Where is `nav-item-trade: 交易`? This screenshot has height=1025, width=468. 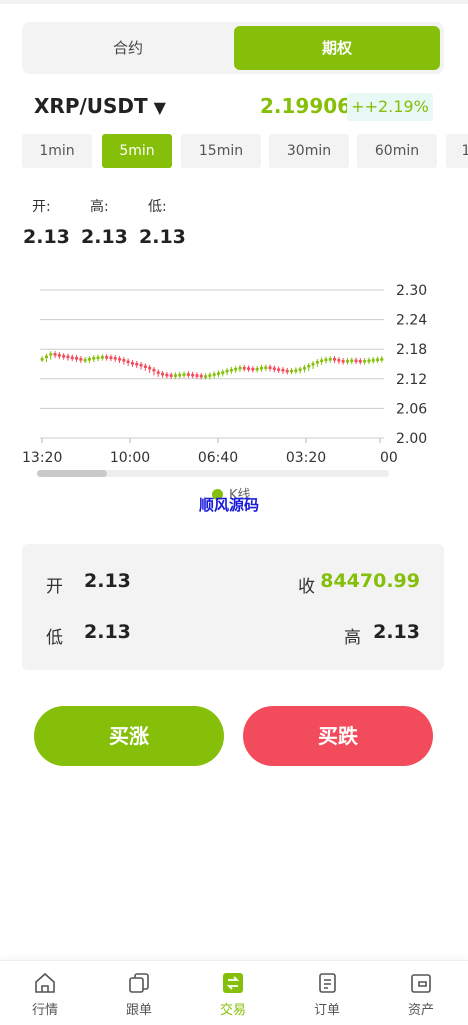 nav-item-trade: 交易 is located at coordinates (233, 993).